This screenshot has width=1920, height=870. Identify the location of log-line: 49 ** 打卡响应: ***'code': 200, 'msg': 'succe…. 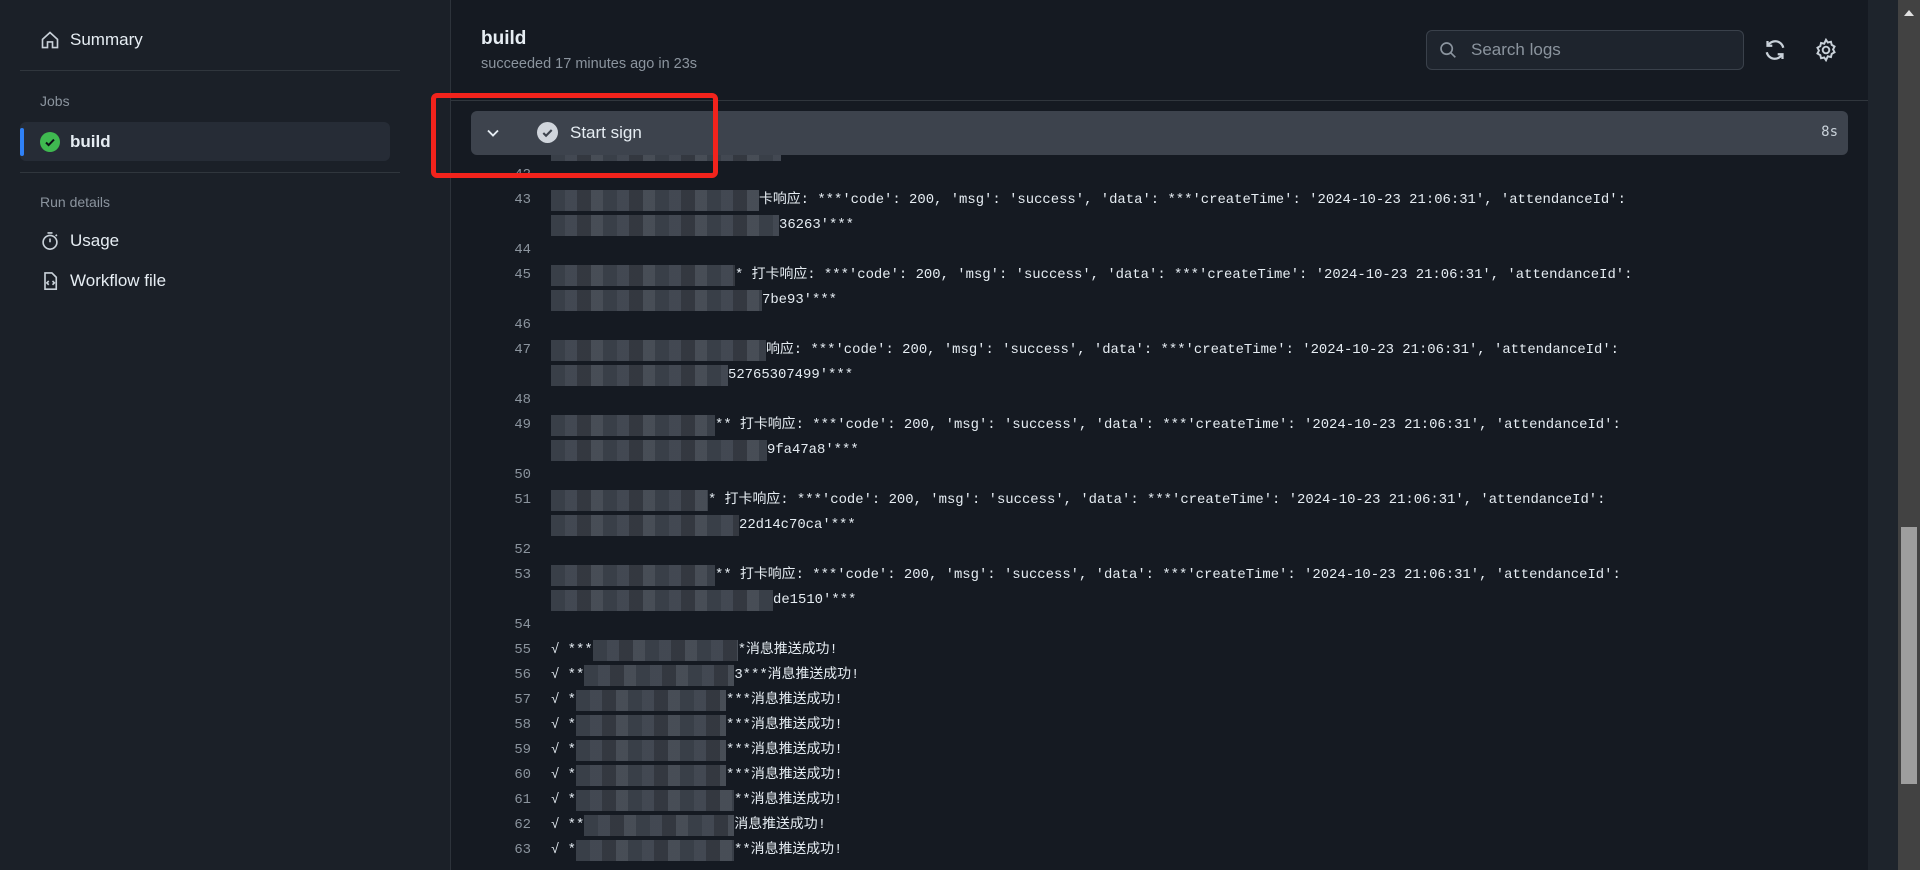
(1159, 425).